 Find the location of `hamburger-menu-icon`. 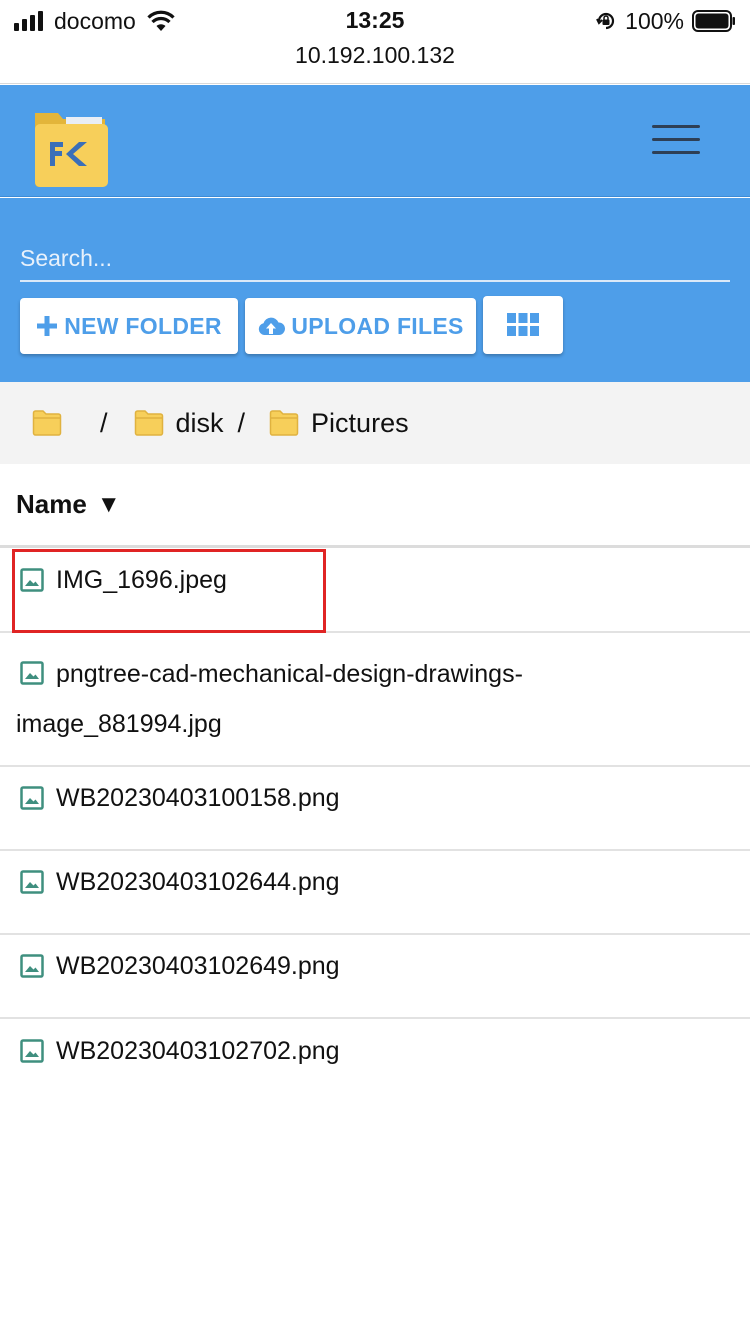

hamburger-menu-icon is located at coordinates (676, 141).